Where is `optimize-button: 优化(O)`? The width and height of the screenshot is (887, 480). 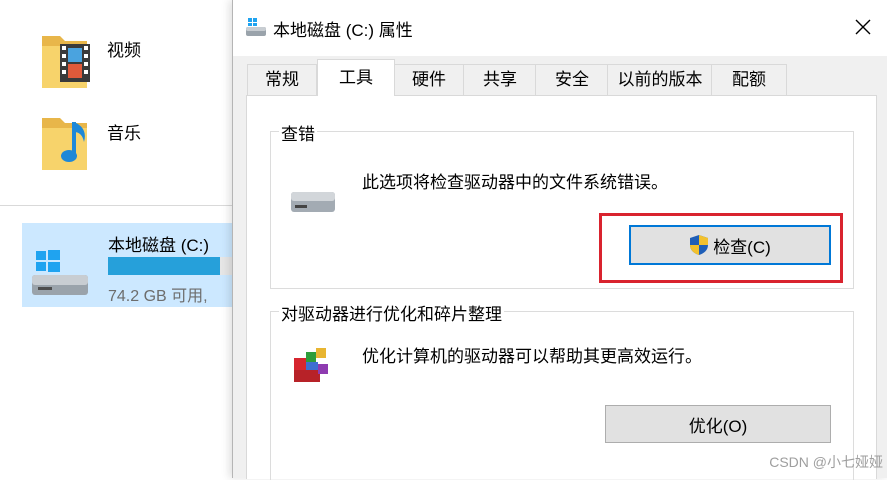
optimize-button: 优化(O) is located at coordinates (718, 424).